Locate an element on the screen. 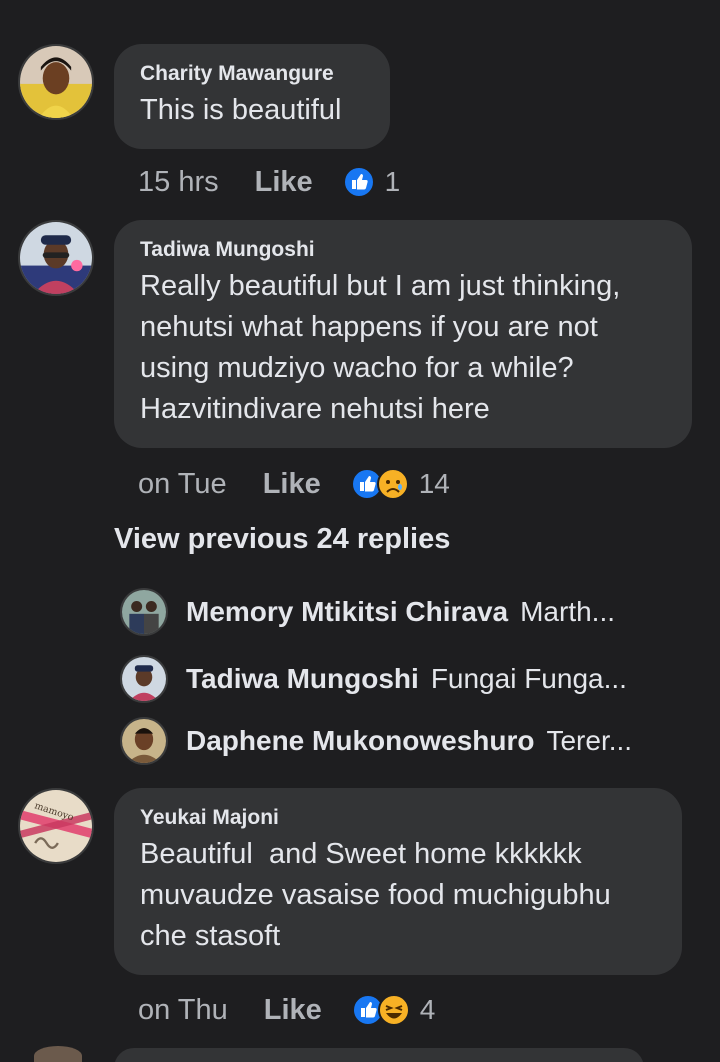 Image resolution: width=720 pixels, height=1062 pixels. reaction-count: 14 is located at coordinates (434, 483).